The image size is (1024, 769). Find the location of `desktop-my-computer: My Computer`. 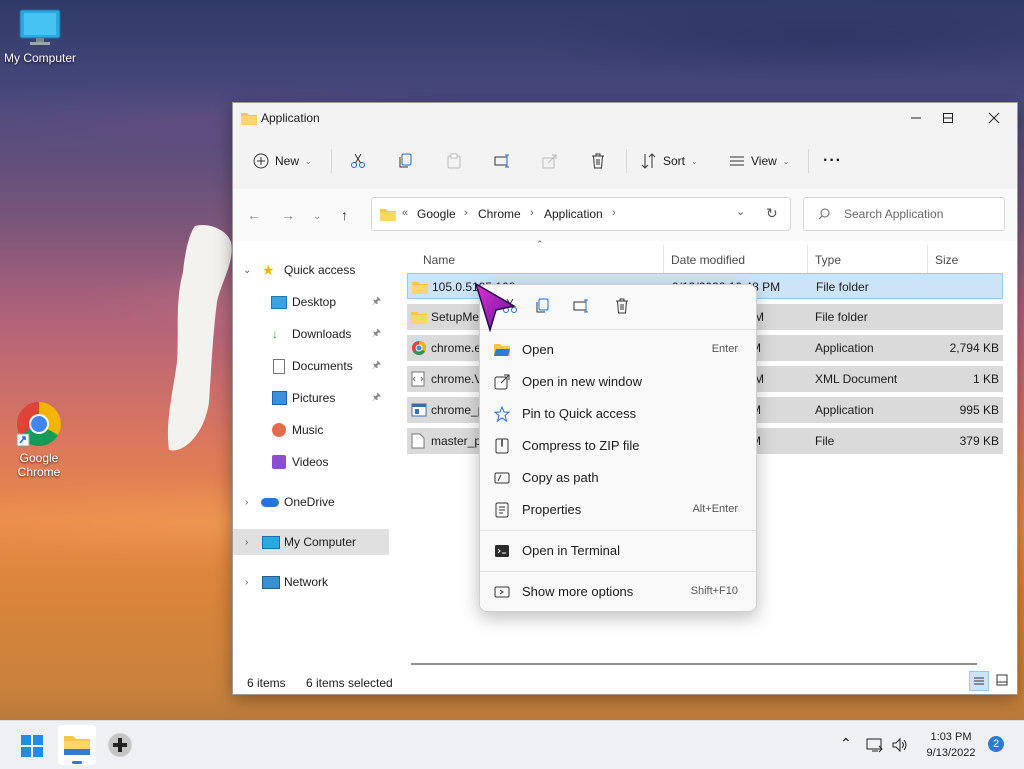

desktop-my-computer: My Computer is located at coordinates (40, 36).